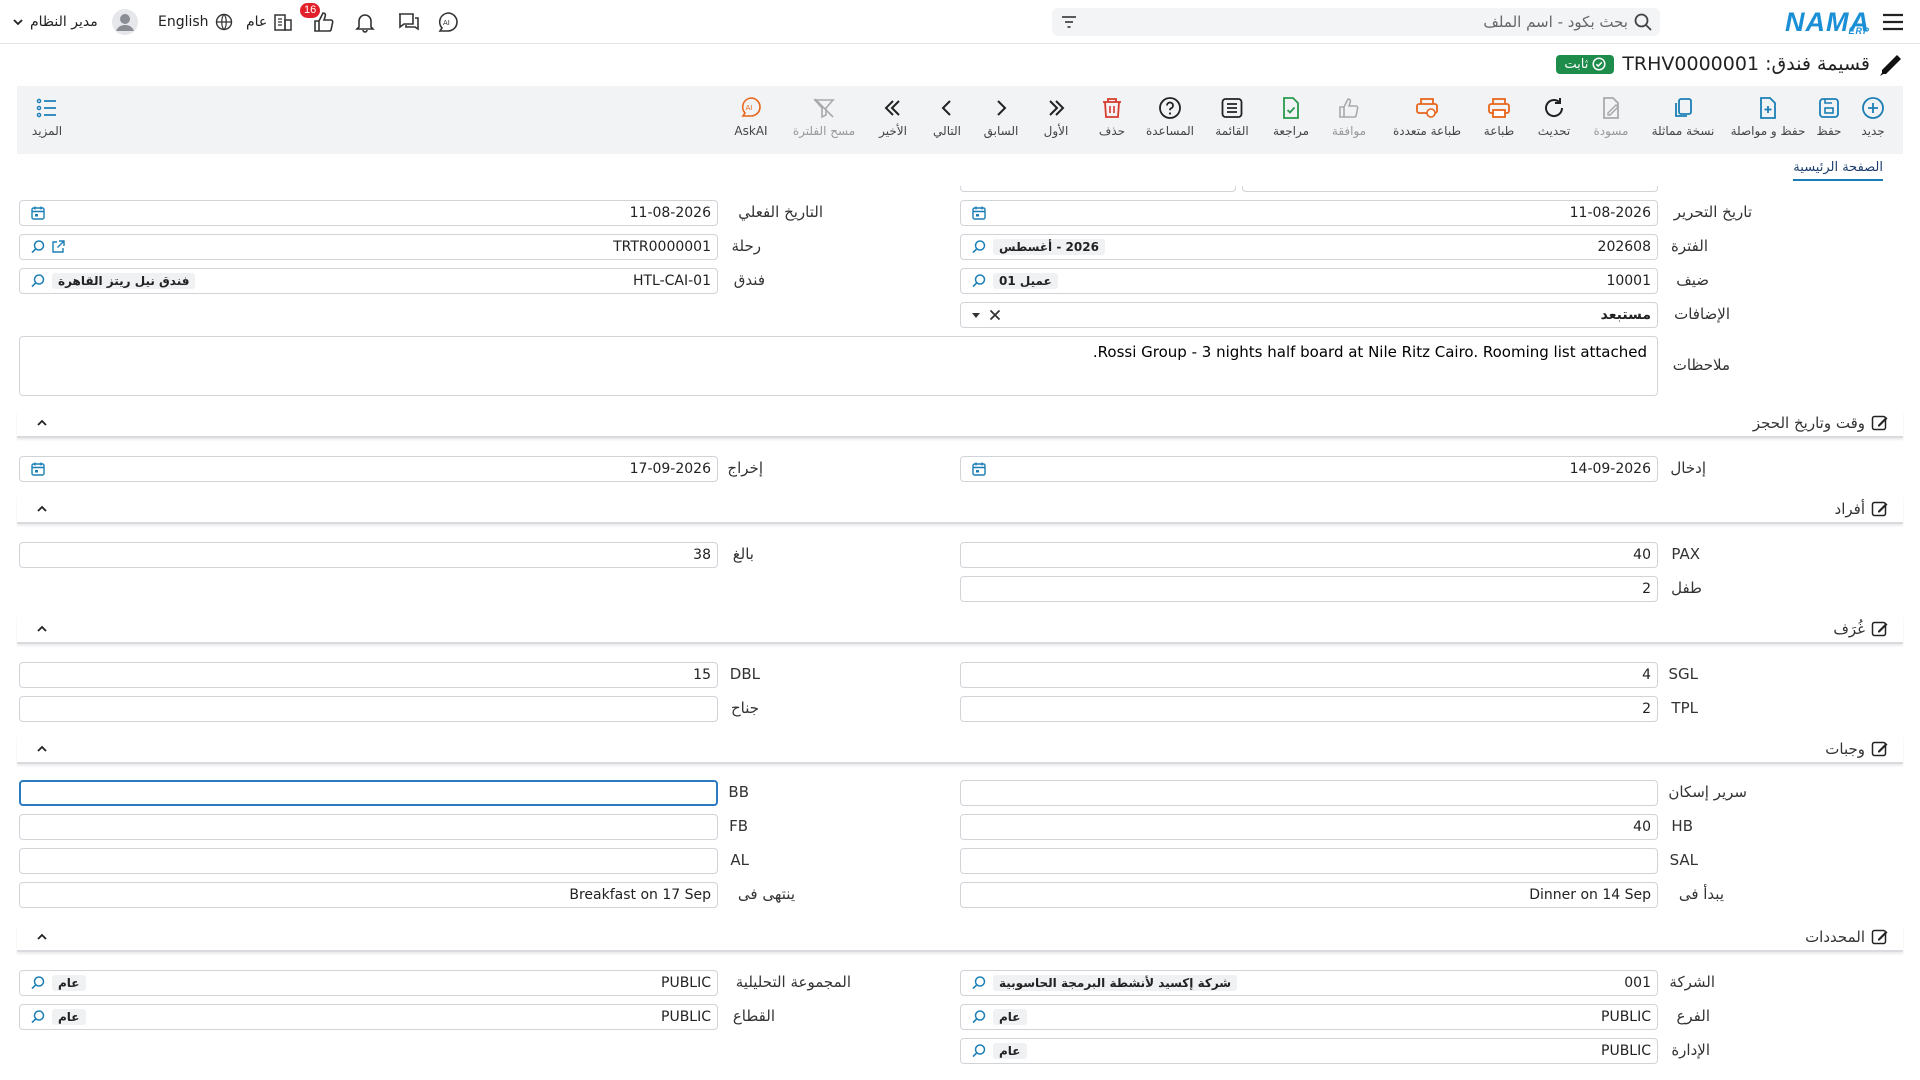 Image resolution: width=1920 pixels, height=1080 pixels. I want to click on draft-button: مسودة, so click(1611, 117).